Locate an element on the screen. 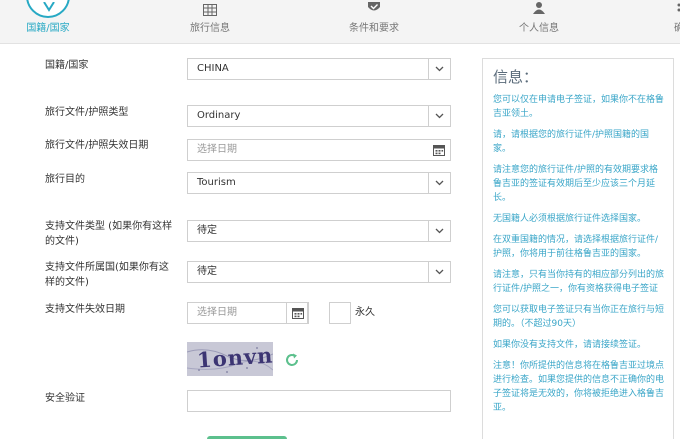 This screenshot has height=439, width=680. permanent-checkbox is located at coordinates (340, 313).